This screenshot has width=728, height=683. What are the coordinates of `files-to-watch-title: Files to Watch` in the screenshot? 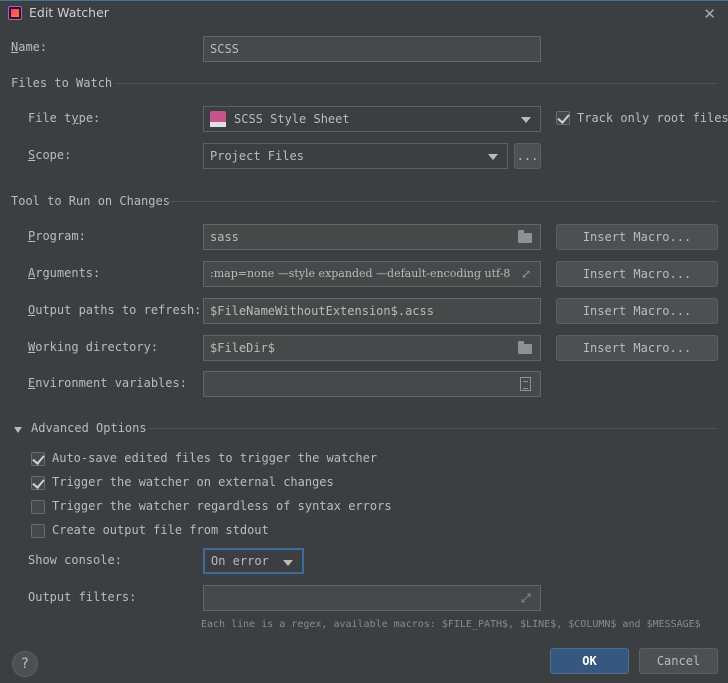 It's located at (62, 83).